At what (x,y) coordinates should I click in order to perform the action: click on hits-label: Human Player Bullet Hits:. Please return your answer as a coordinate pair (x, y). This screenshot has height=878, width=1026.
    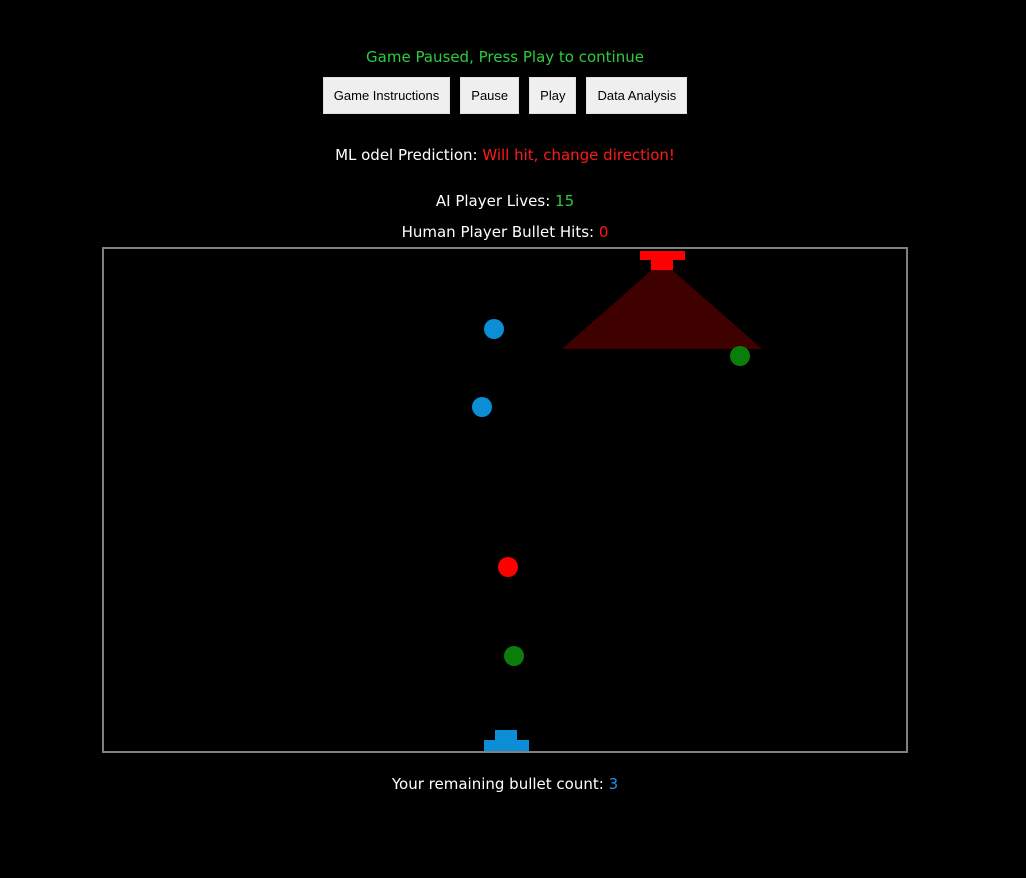
    Looking at the image, I should click on (500, 232).